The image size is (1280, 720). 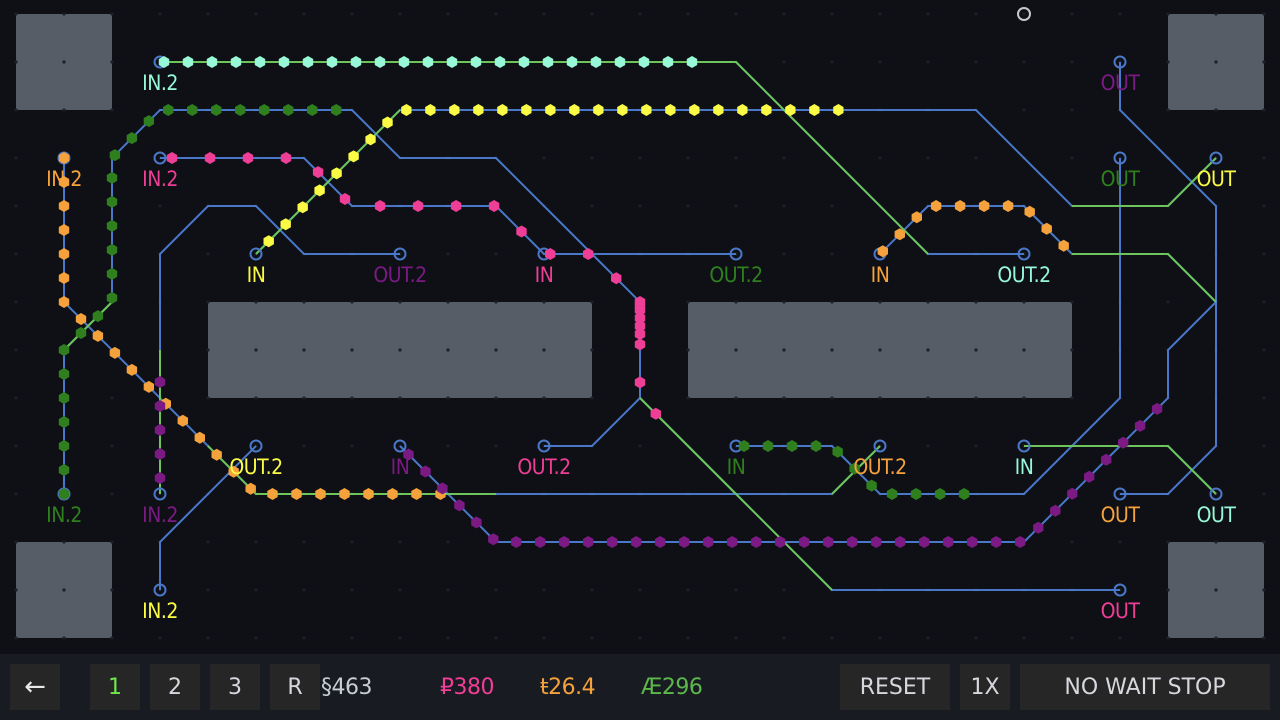 I want to click on back-button: ←, so click(x=35, y=687).